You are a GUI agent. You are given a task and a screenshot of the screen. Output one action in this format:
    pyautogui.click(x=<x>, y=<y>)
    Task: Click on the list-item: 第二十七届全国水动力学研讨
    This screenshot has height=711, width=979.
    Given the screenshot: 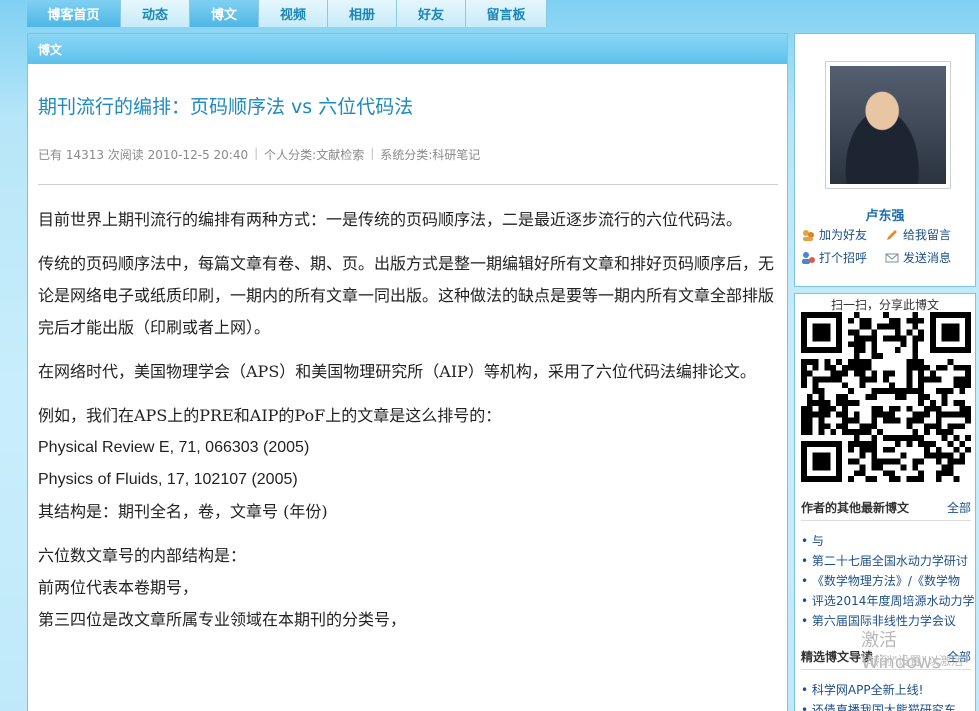 What is the action you would take?
    pyautogui.click(x=888, y=561)
    